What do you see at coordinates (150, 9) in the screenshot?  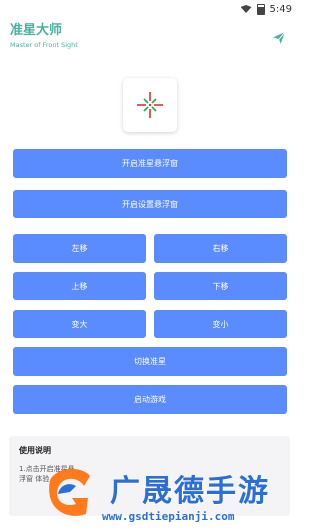 I see `status-bar: 5:49` at bounding box center [150, 9].